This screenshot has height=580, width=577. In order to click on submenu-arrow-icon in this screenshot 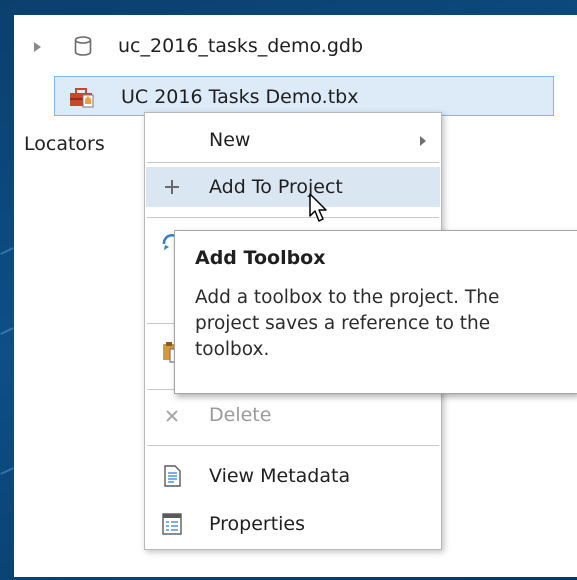, I will do `click(423, 141)`.